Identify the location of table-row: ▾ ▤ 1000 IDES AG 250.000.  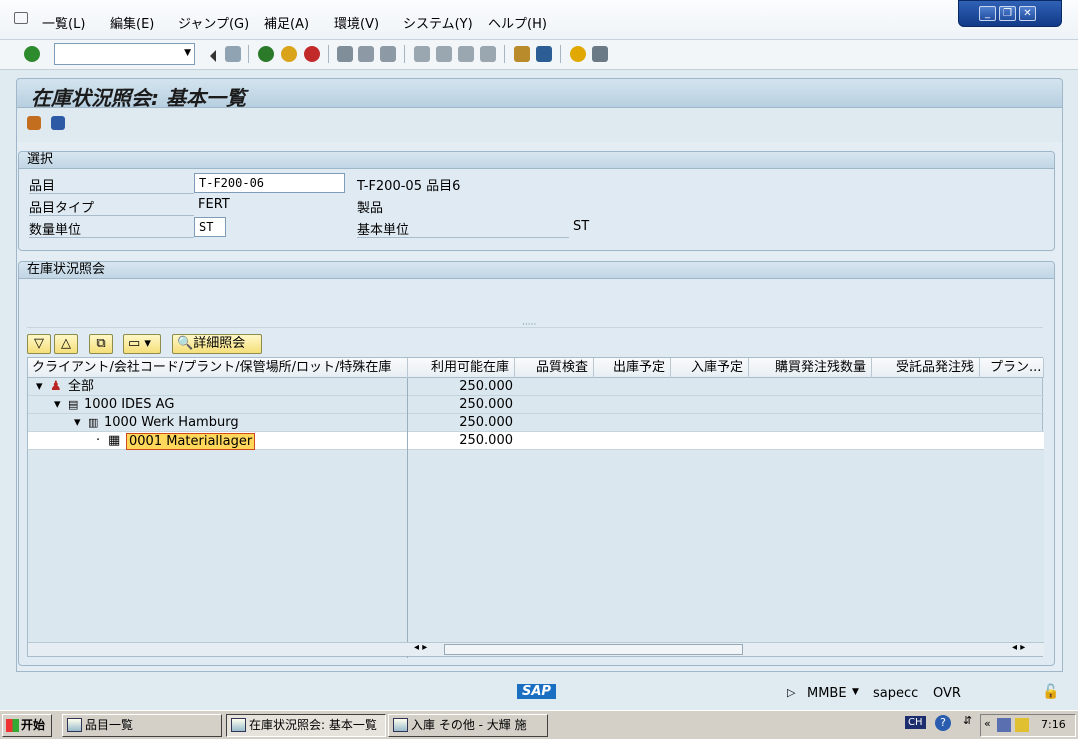
(536, 405).